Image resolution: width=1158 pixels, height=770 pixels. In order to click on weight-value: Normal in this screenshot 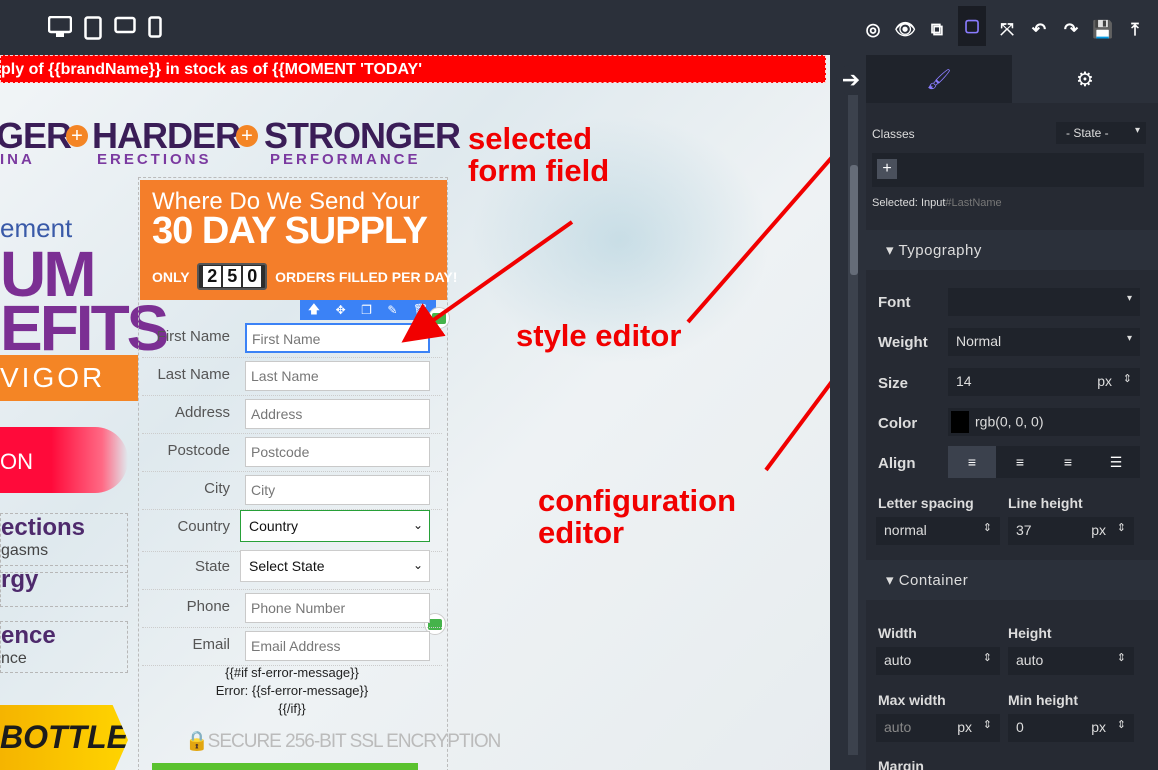, I will do `click(979, 341)`.